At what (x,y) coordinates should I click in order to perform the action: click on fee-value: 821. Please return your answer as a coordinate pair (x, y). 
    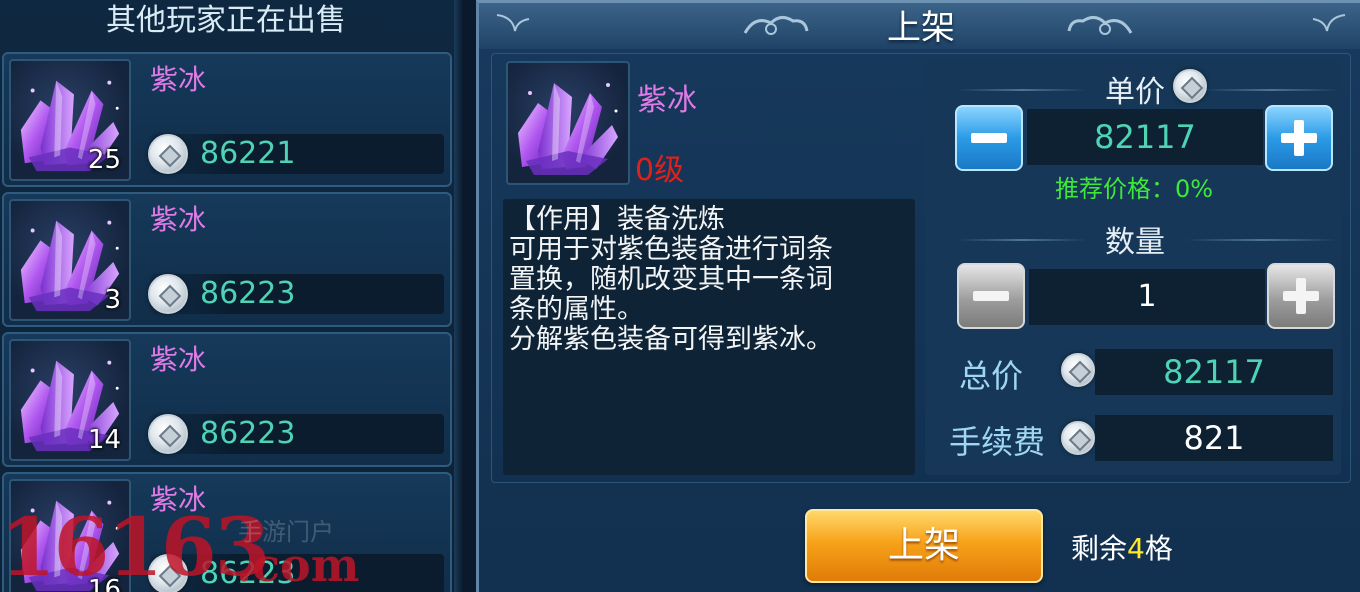
    Looking at the image, I should click on (1214, 438).